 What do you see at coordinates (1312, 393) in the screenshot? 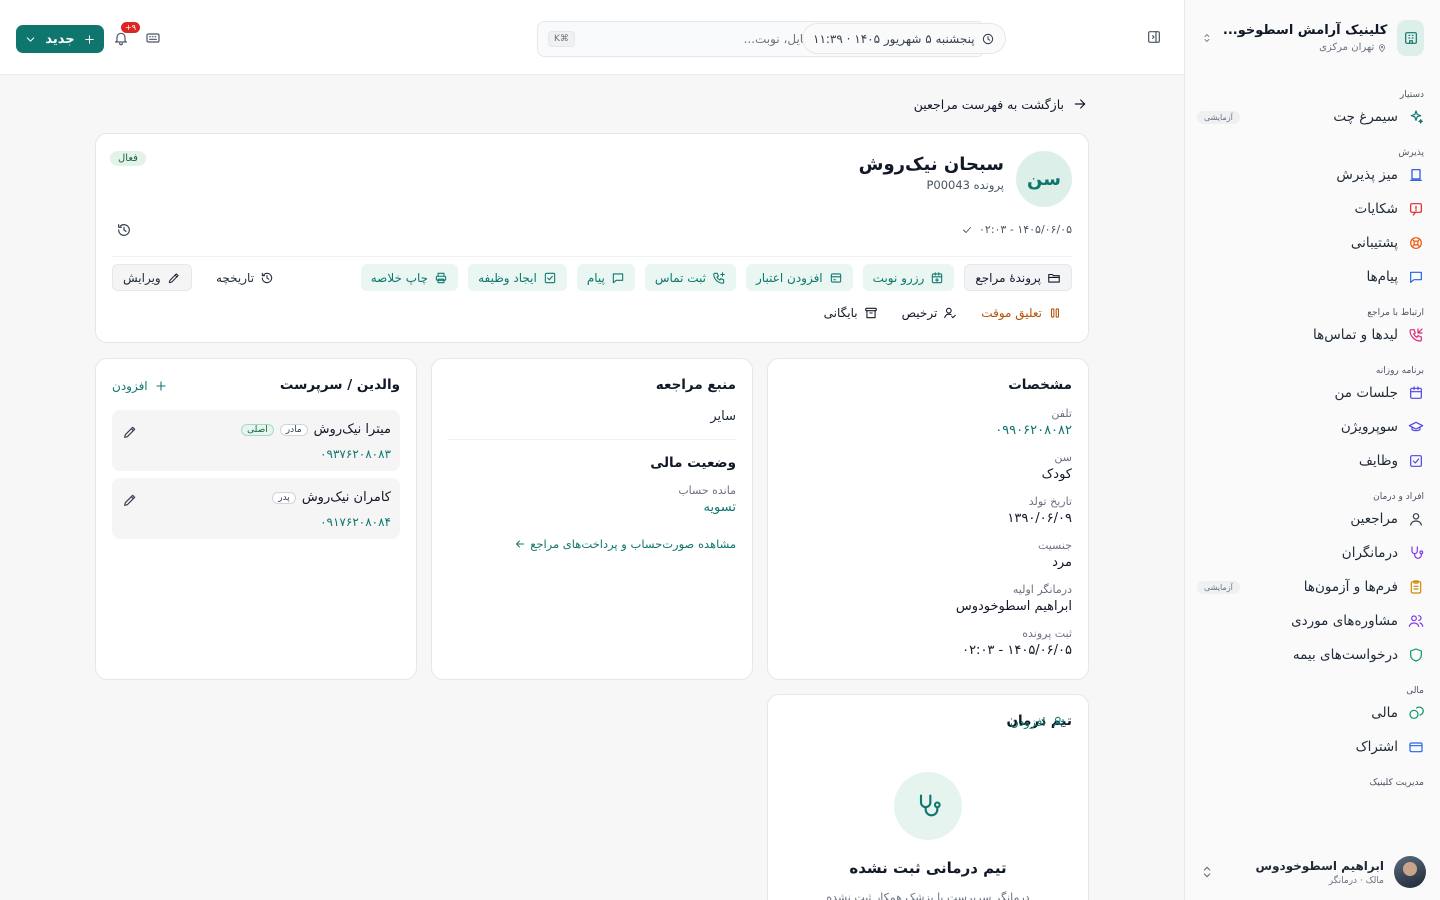
I see `sidebar-item-my-sessions: جلسات من` at bounding box center [1312, 393].